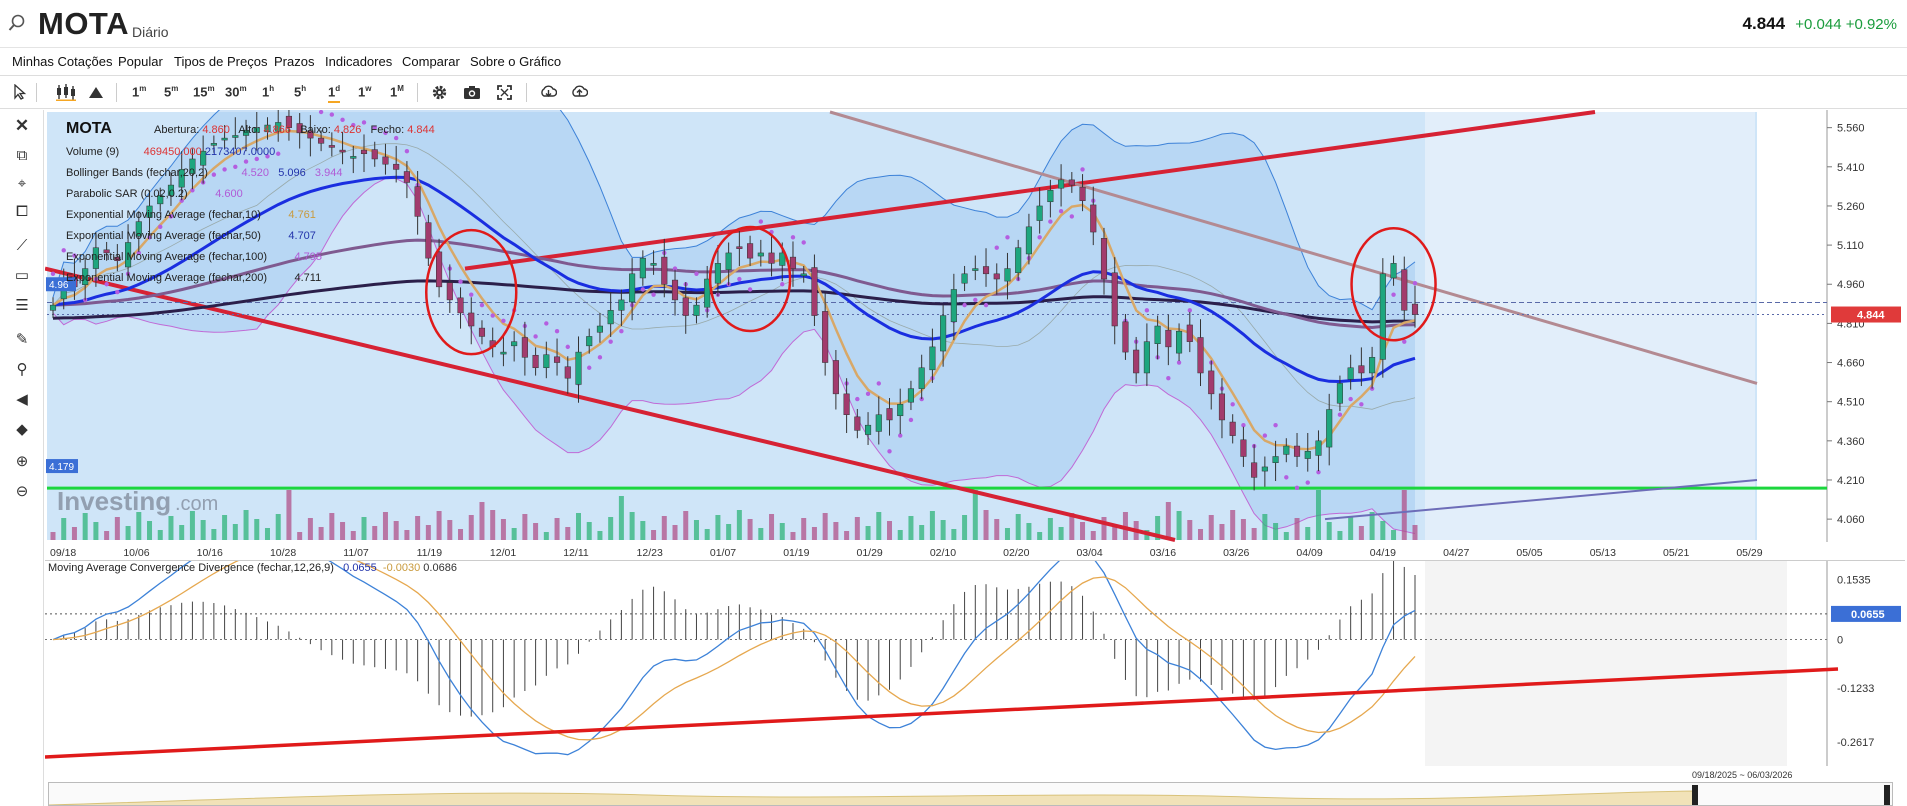  Describe the element at coordinates (364, 91) in the screenshot. I see `timeframe-1w: 1w` at that location.